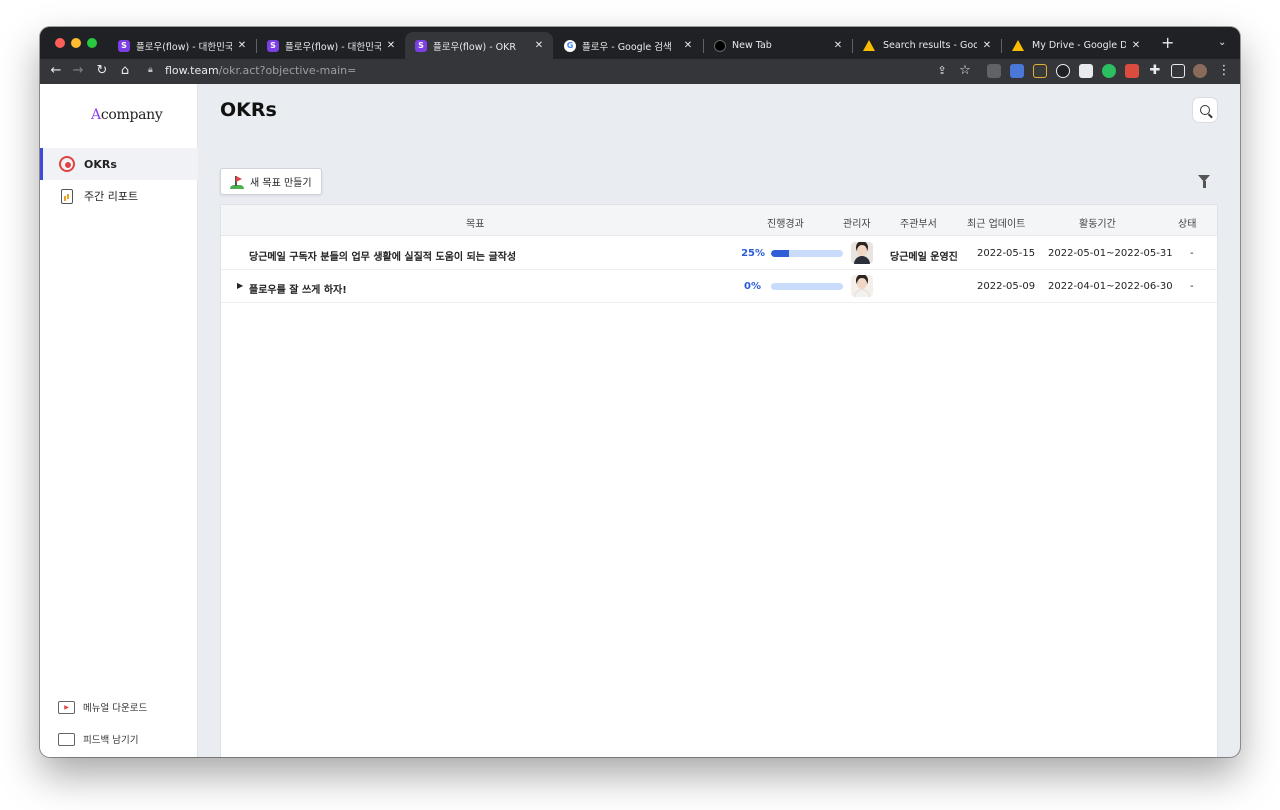  Describe the element at coordinates (76, 43) in the screenshot. I see `minimize-window-button` at that location.